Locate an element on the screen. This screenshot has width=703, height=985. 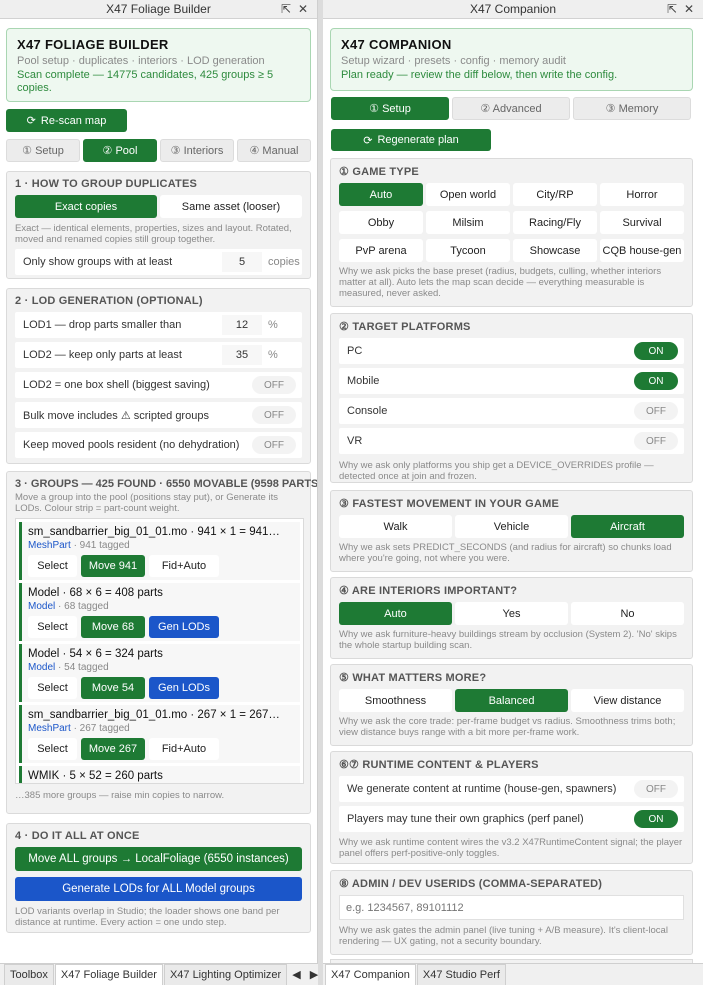
platform-mobile-toggle: ON is located at coordinates (656, 381).